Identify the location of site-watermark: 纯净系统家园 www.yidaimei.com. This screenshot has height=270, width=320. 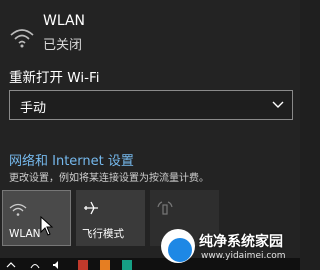
(229, 247).